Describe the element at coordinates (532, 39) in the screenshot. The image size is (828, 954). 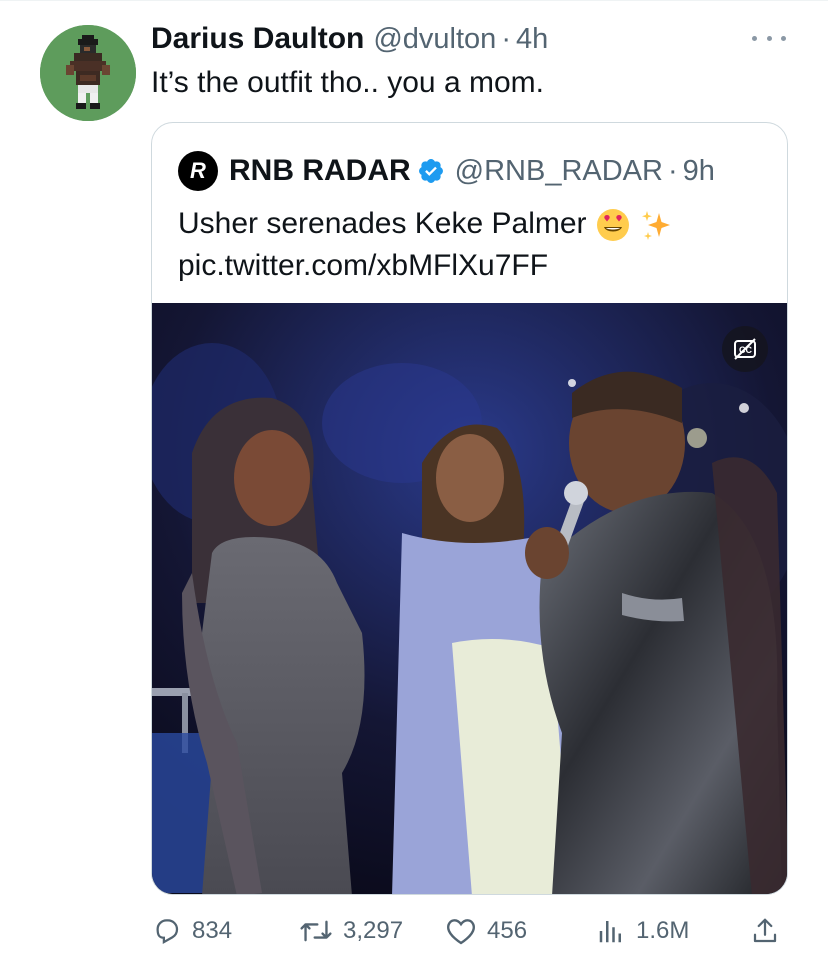
I see `tweet-timestamp: 4h` at that location.